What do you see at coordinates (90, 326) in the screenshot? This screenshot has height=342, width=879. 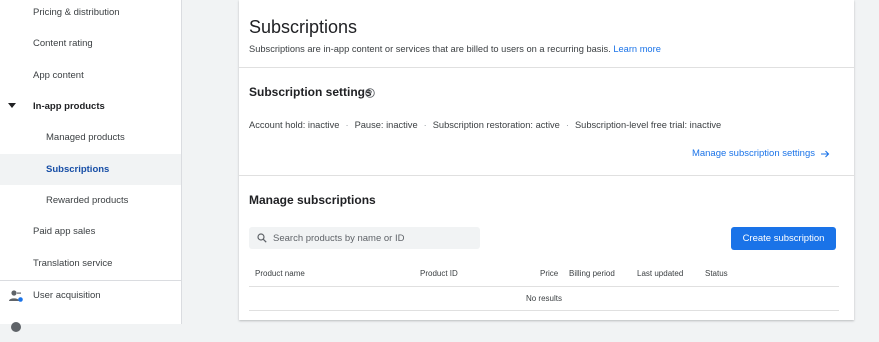 I see `sidebar-item-partial` at bounding box center [90, 326].